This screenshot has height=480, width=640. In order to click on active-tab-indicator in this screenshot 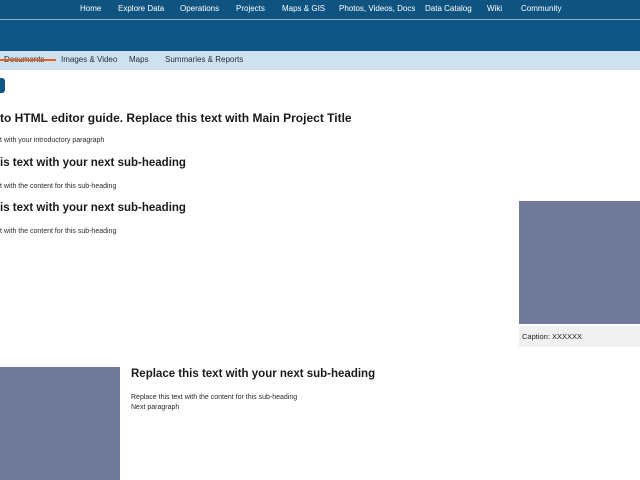, I will do `click(28, 60)`.